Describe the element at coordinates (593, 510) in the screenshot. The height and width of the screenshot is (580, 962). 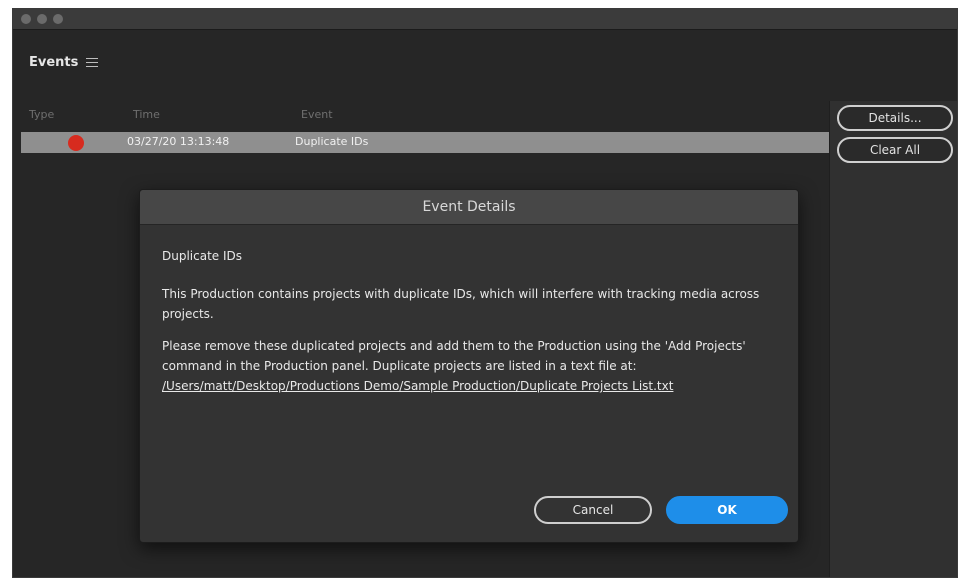
I see `cancel-button: Cancel` at that location.